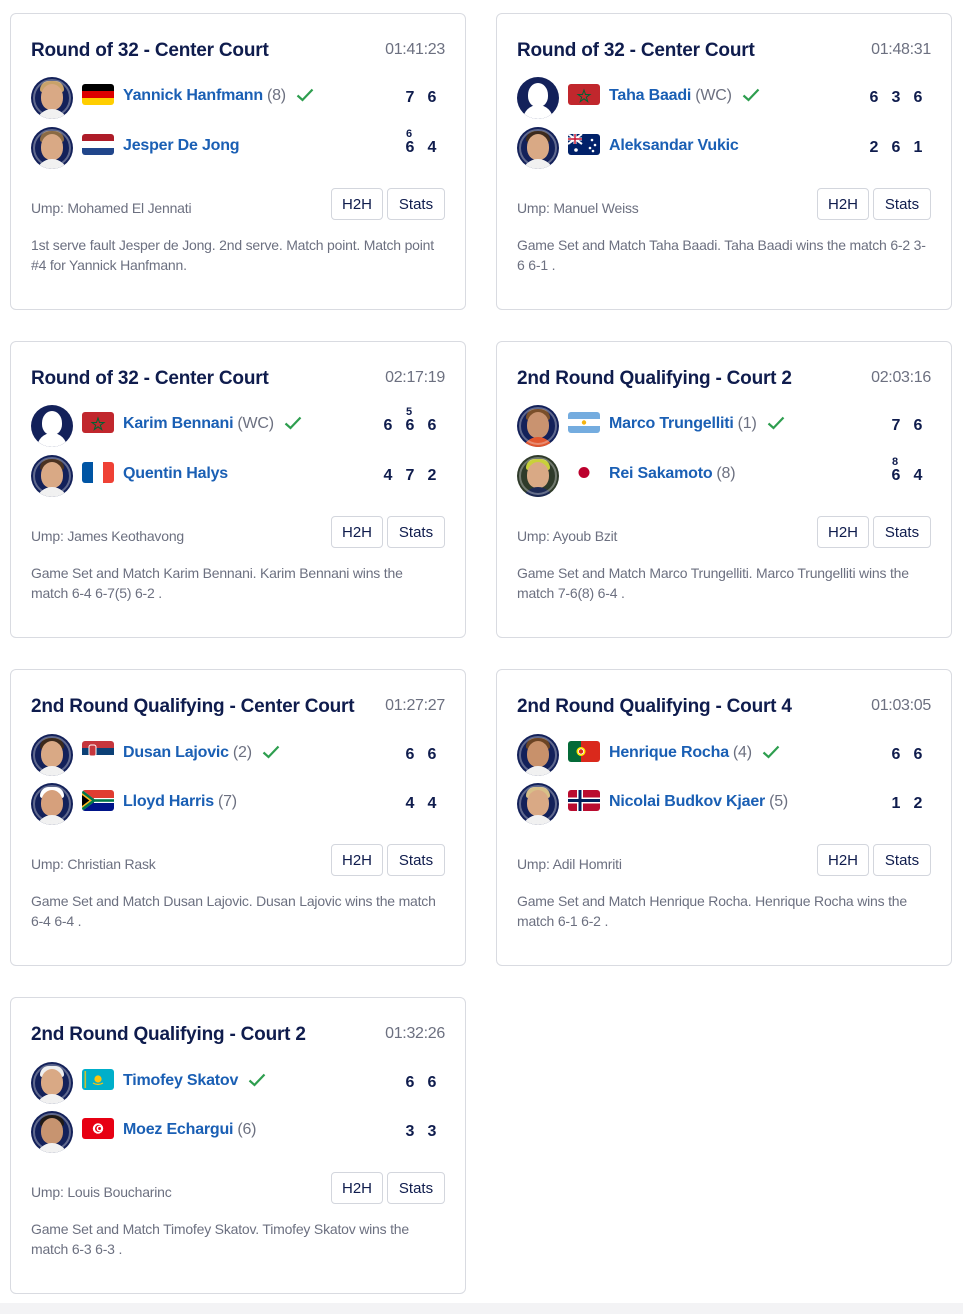  I want to click on player-name-link: Dusan Lajovic (2), so click(201, 754).